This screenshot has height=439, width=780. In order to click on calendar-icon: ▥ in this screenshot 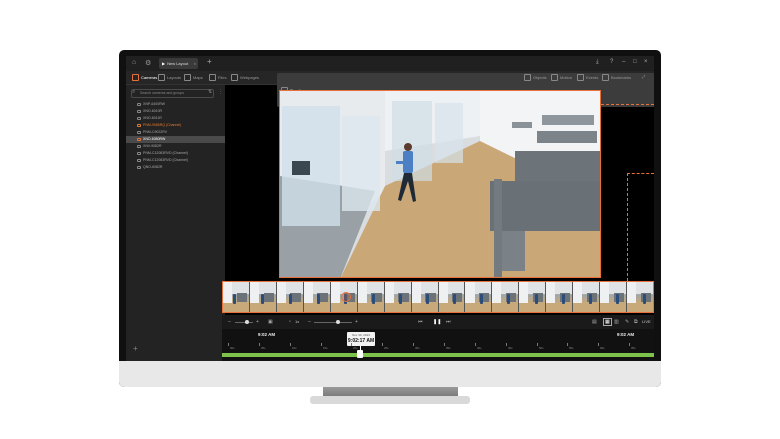, I will do `click(616, 322)`.